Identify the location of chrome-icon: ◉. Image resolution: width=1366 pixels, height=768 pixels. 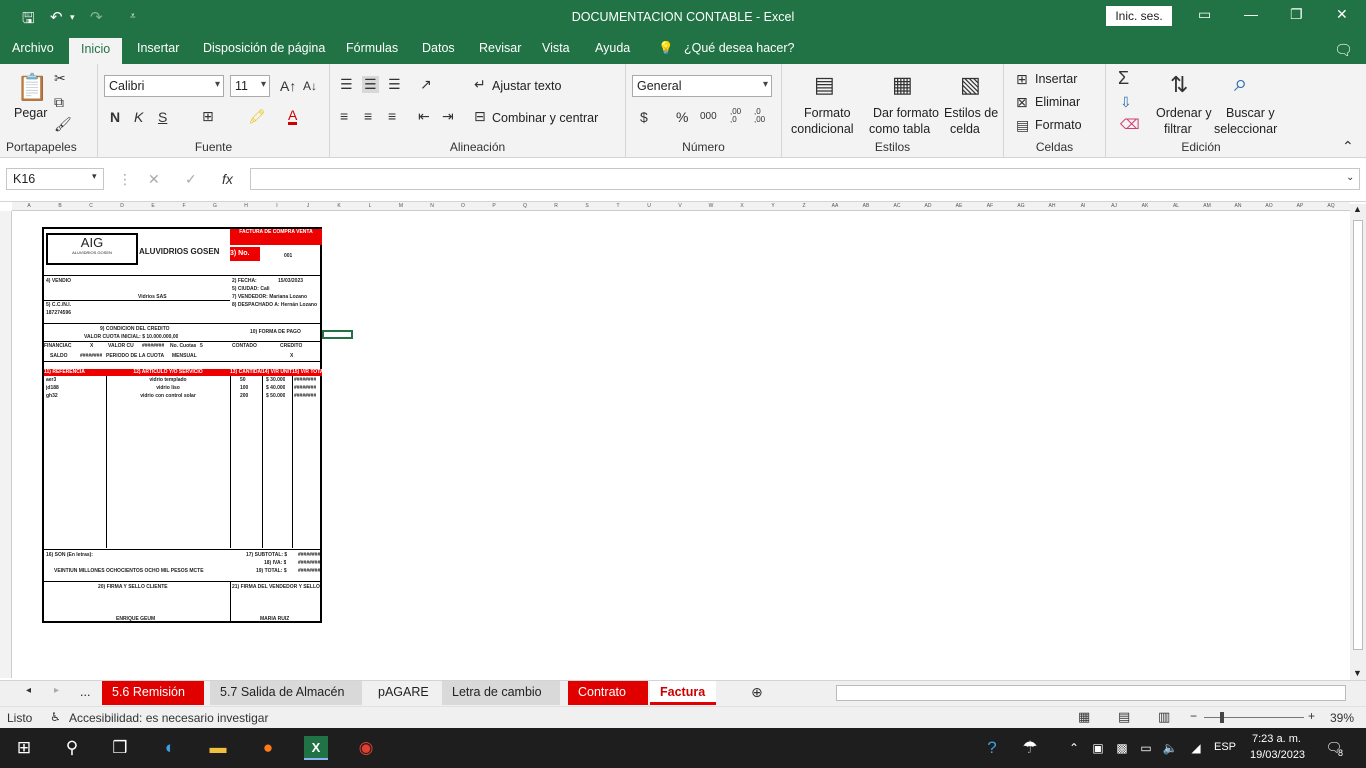
(366, 748).